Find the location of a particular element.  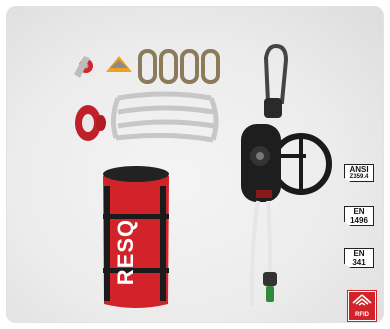

en-1496-badge: EN 1496 is located at coordinates (359, 216).